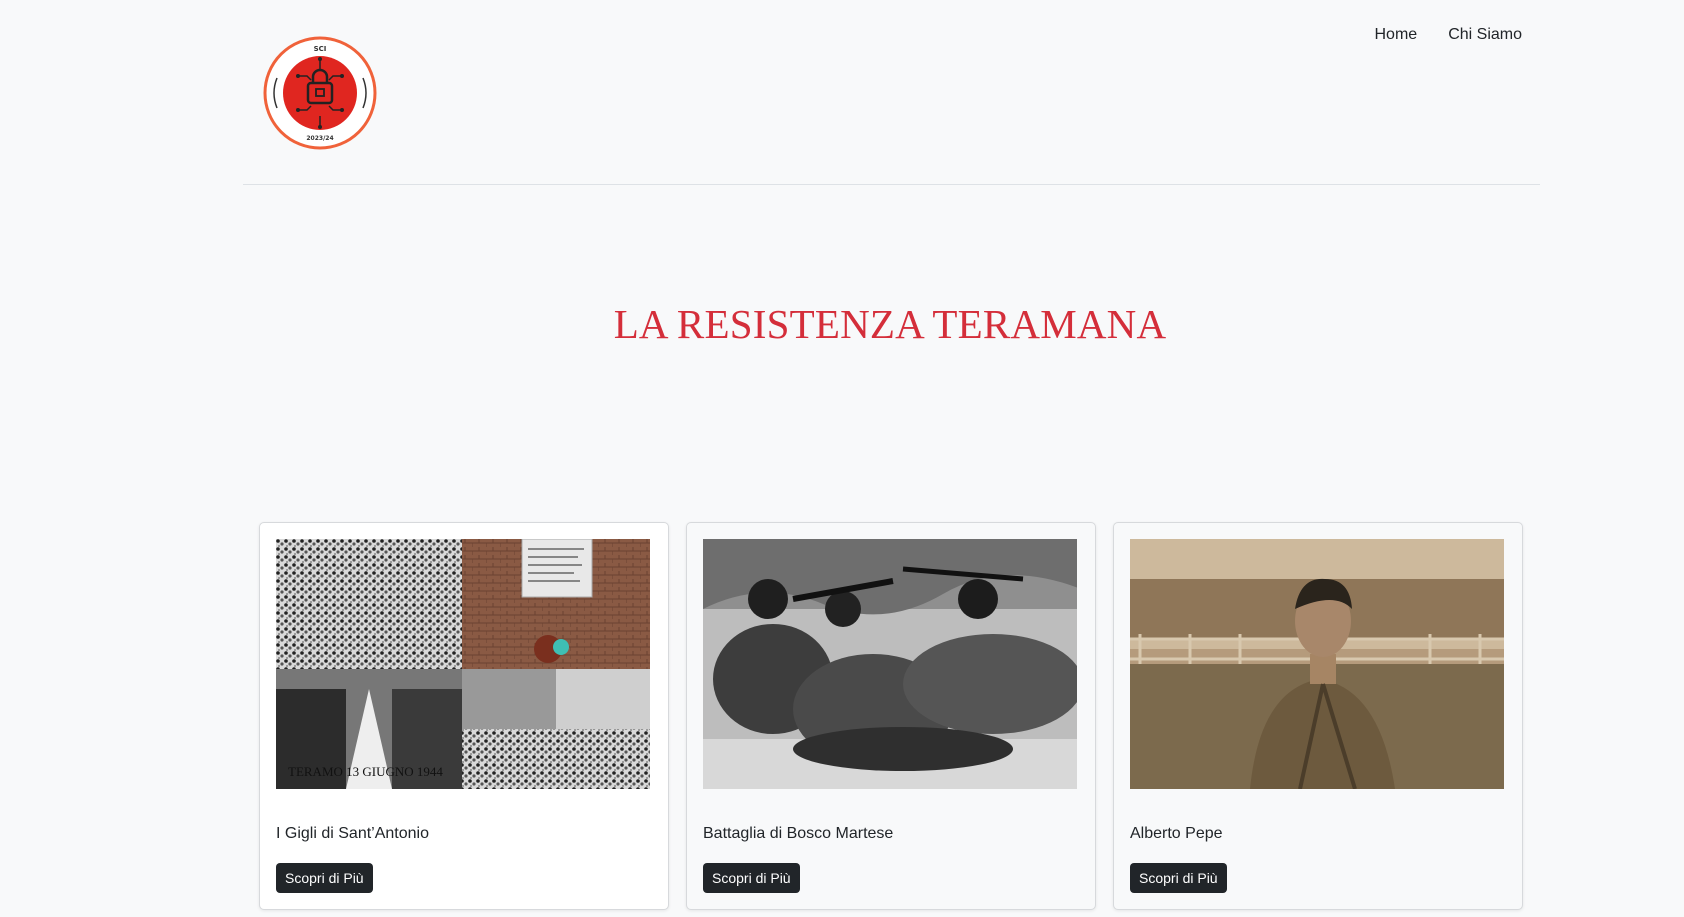  What do you see at coordinates (890, 664) in the screenshot?
I see `card-image-bosco-martese` at bounding box center [890, 664].